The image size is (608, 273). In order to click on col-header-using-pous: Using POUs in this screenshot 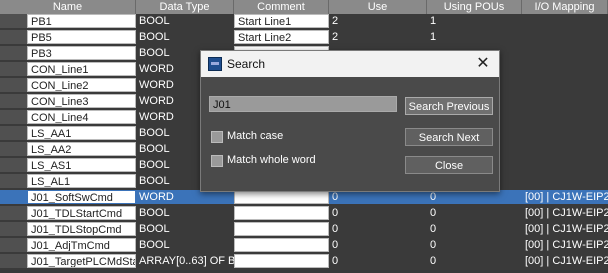, I will do `click(474, 7)`.